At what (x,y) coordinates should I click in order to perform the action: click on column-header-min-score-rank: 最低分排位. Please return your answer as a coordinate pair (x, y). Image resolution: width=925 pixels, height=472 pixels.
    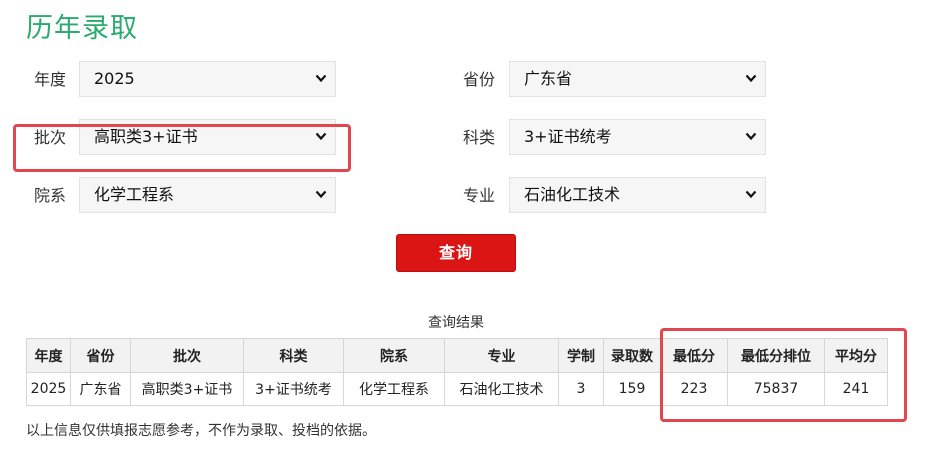
    Looking at the image, I should click on (776, 355).